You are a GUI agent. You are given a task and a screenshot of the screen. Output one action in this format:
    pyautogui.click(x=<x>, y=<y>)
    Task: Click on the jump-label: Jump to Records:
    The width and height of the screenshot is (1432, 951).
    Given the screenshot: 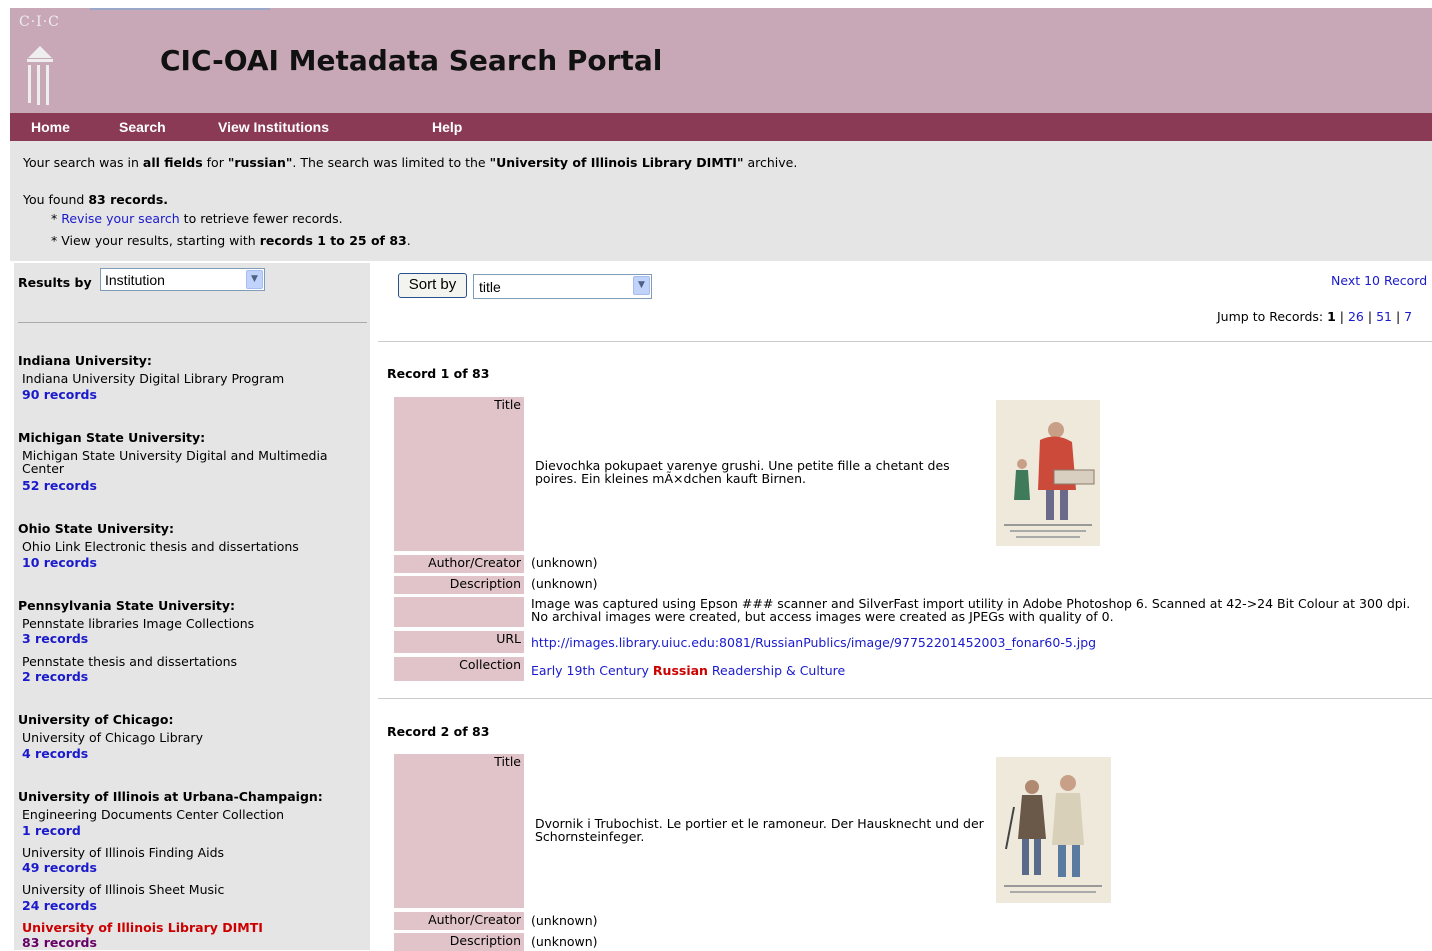 What is the action you would take?
    pyautogui.click(x=1272, y=316)
    